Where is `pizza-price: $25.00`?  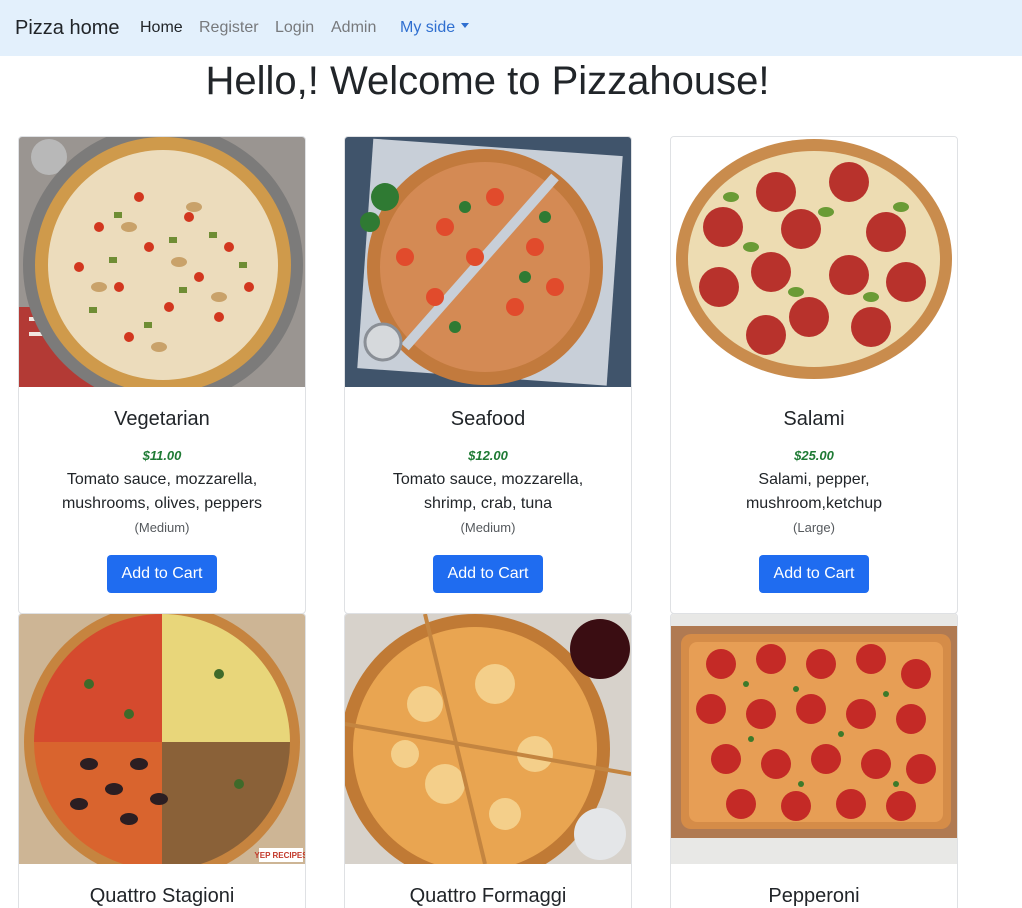
pizza-price: $25.00 is located at coordinates (814, 455).